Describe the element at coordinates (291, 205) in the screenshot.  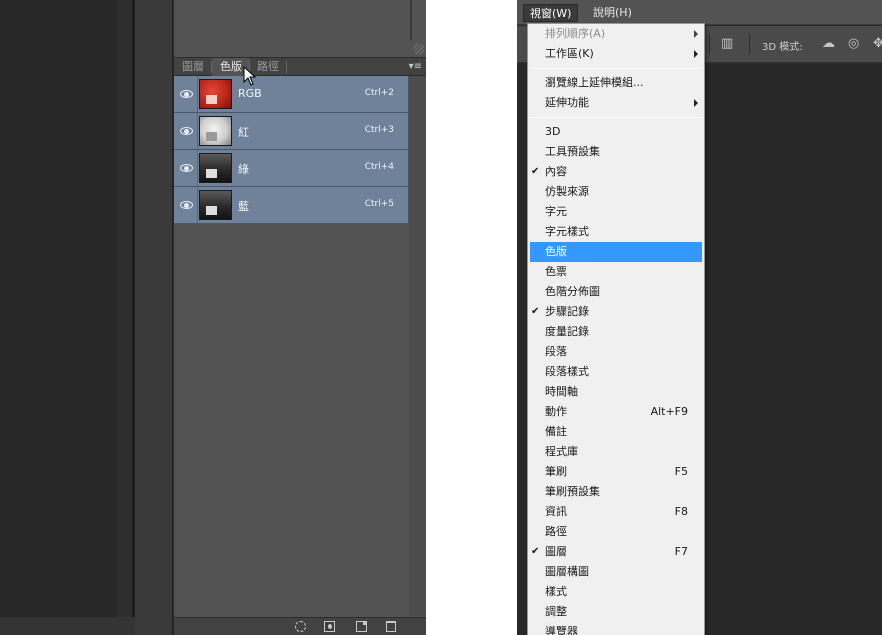
I see `channel-row-blue: 藍 Ctrl+5` at that location.